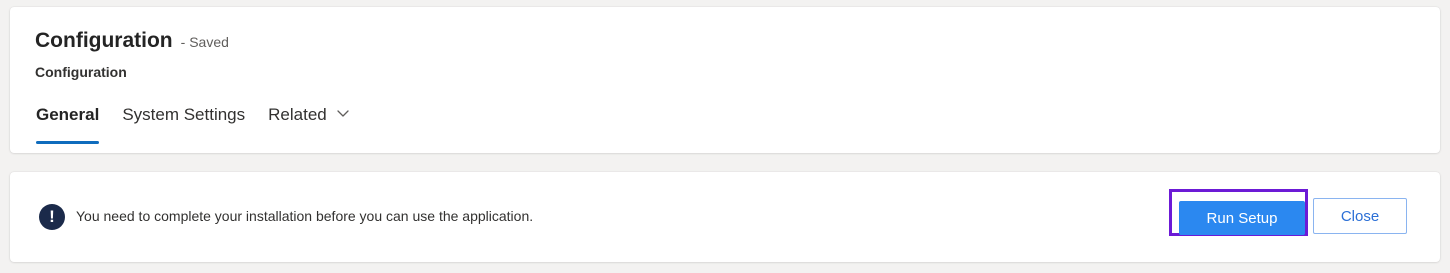  What do you see at coordinates (184, 114) in the screenshot?
I see `tab-label: System Settings` at bounding box center [184, 114].